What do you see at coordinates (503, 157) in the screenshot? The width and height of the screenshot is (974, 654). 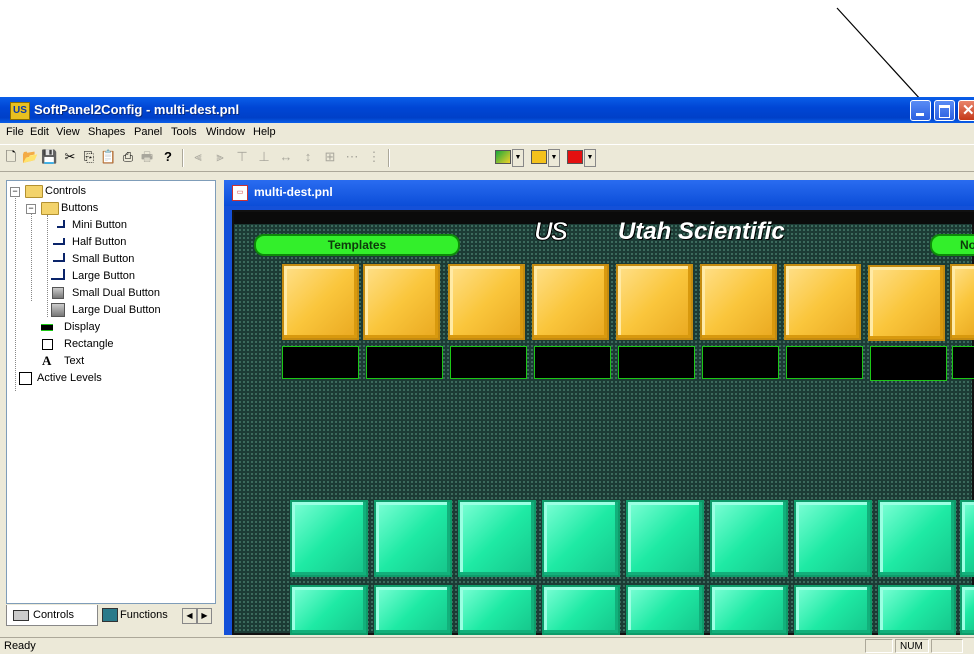 I see `fill-color-icon` at bounding box center [503, 157].